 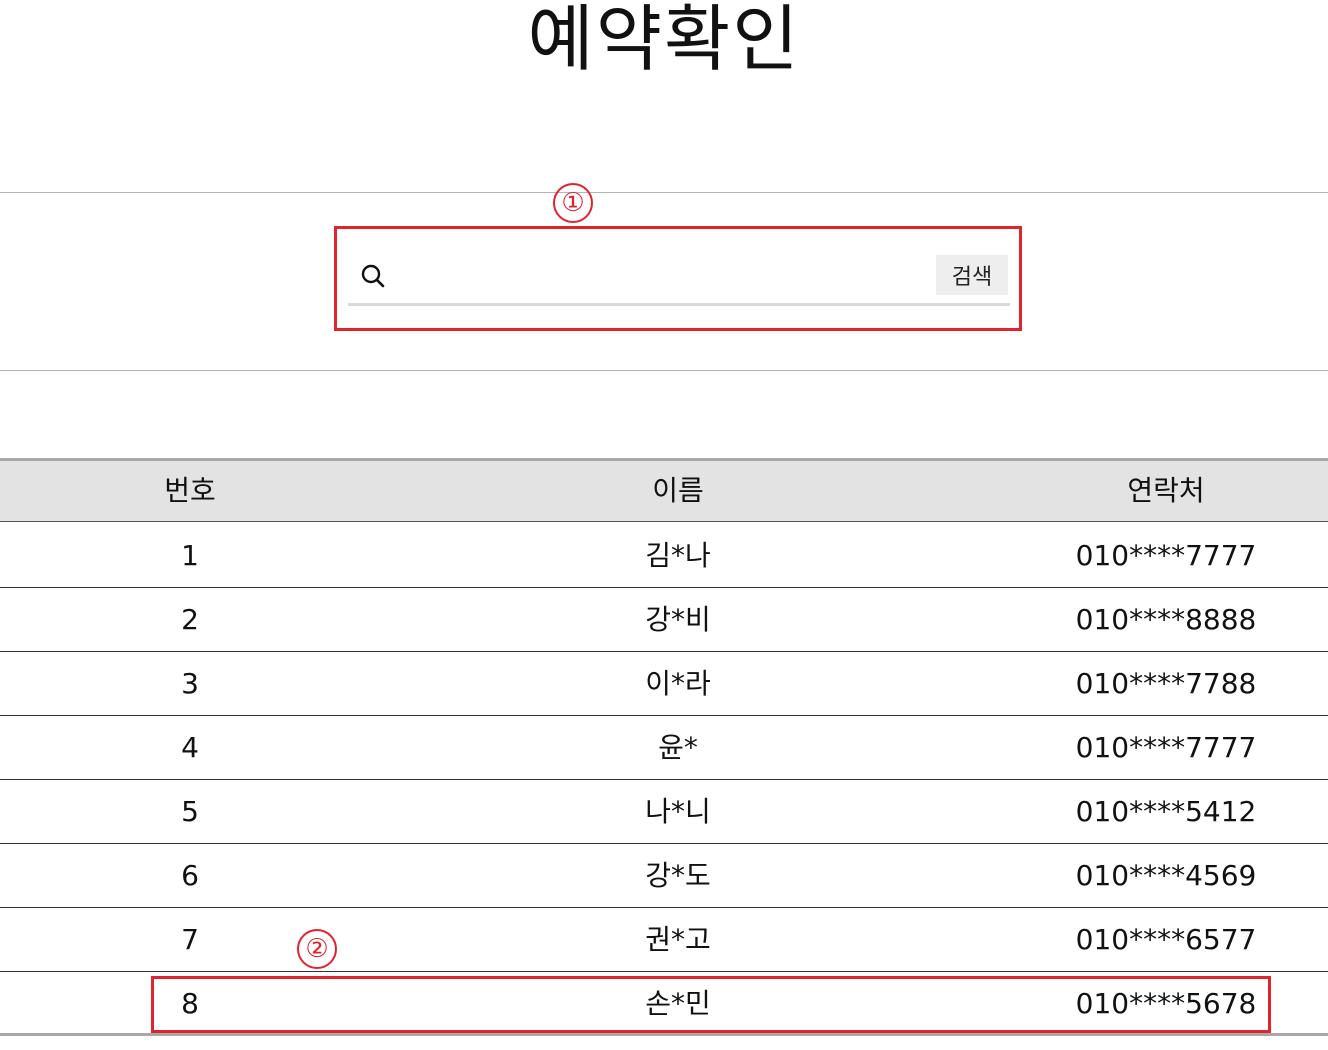 I want to click on row-number: 6, so click(x=190, y=875).